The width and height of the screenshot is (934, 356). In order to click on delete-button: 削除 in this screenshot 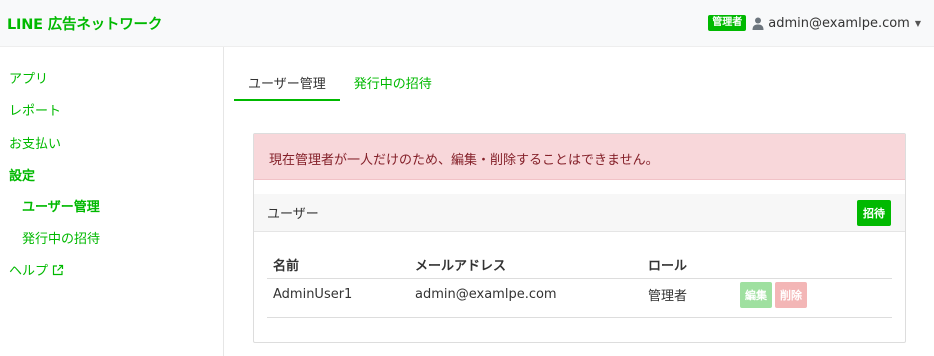, I will do `click(791, 294)`.